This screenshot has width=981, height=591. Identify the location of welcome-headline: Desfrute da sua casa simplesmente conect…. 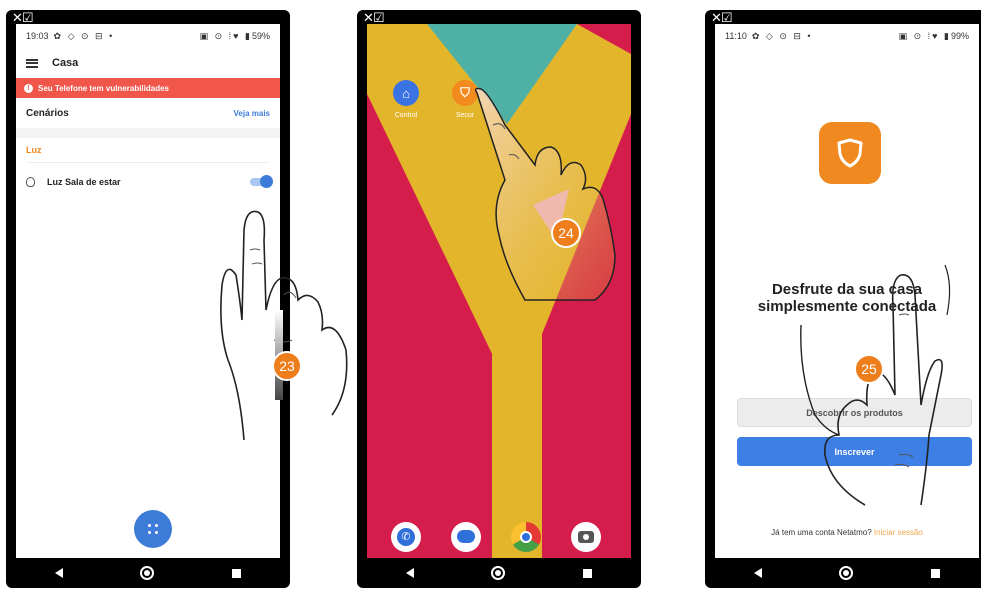
(847, 298).